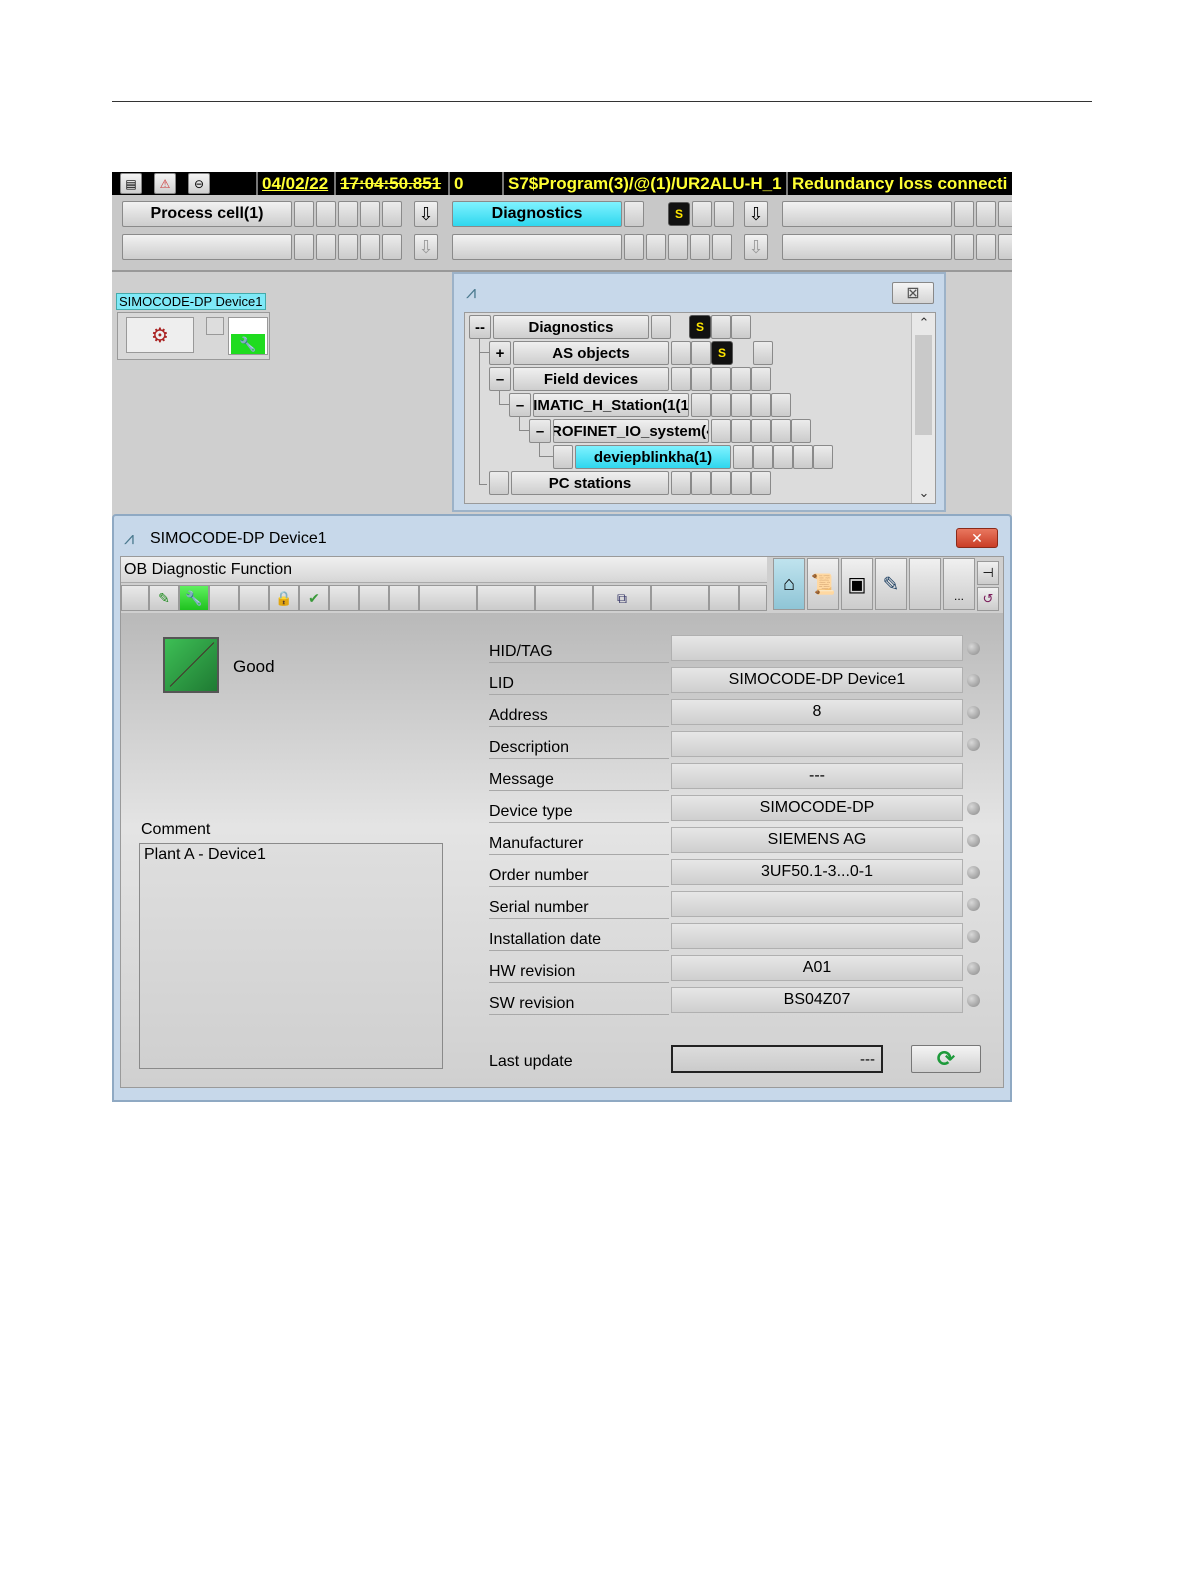 This screenshot has height=1587, width=1191. I want to click on message-view-icon: 📜, so click(823, 584).